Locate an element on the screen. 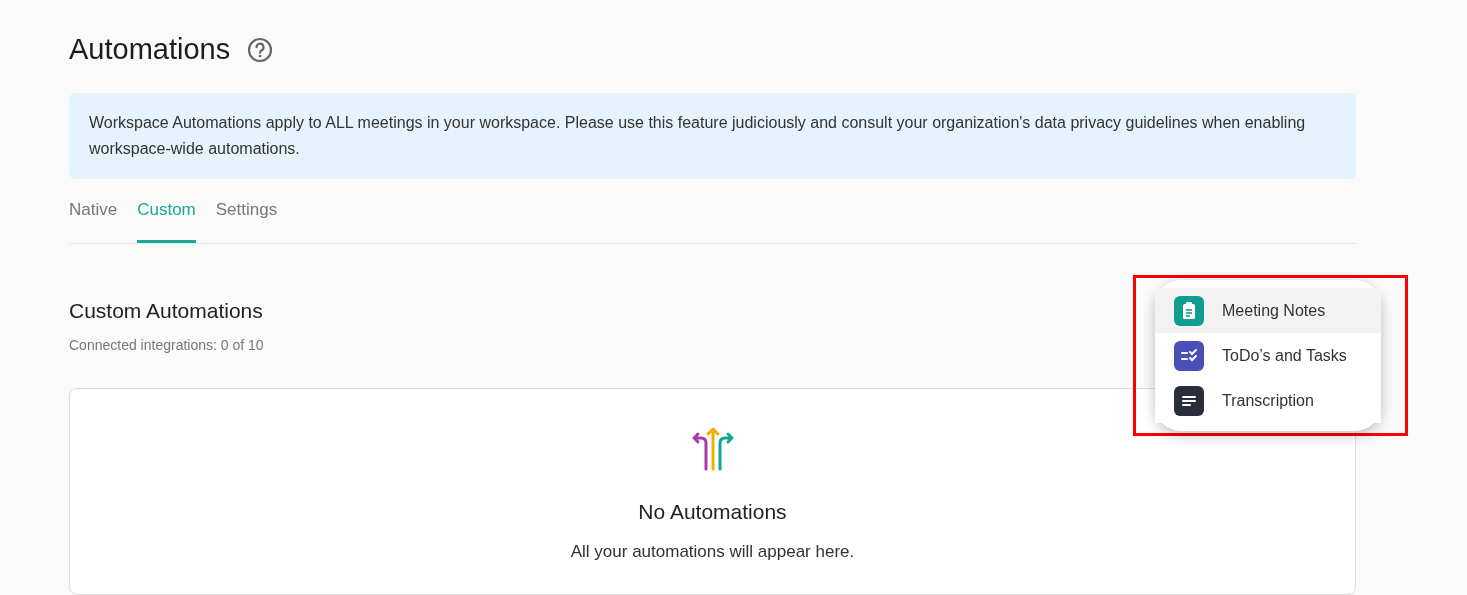 The height and width of the screenshot is (595, 1467). tab: Settings is located at coordinates (246, 218).